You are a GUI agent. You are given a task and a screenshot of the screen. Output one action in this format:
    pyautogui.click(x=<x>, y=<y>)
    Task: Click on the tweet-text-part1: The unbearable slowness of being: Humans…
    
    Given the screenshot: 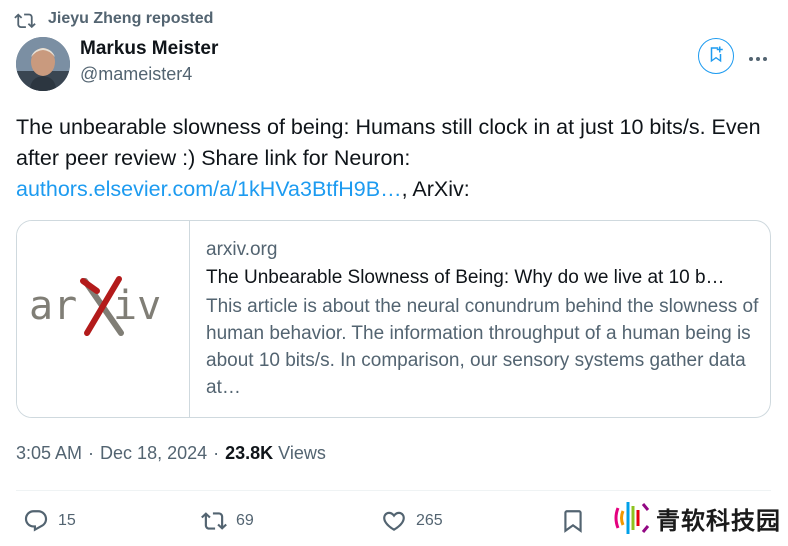 What is the action you would take?
    pyautogui.click(x=388, y=142)
    